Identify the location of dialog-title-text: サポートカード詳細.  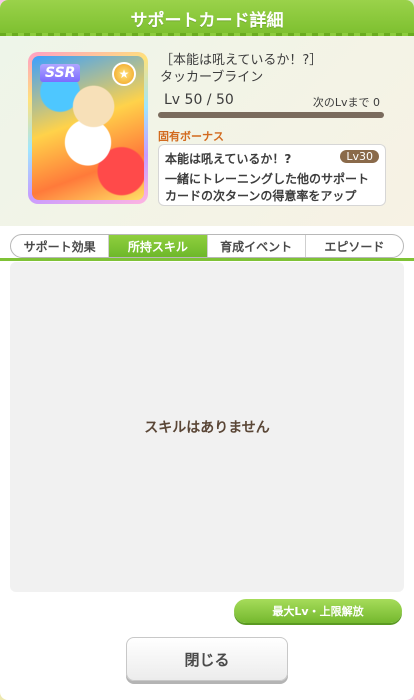
(207, 20).